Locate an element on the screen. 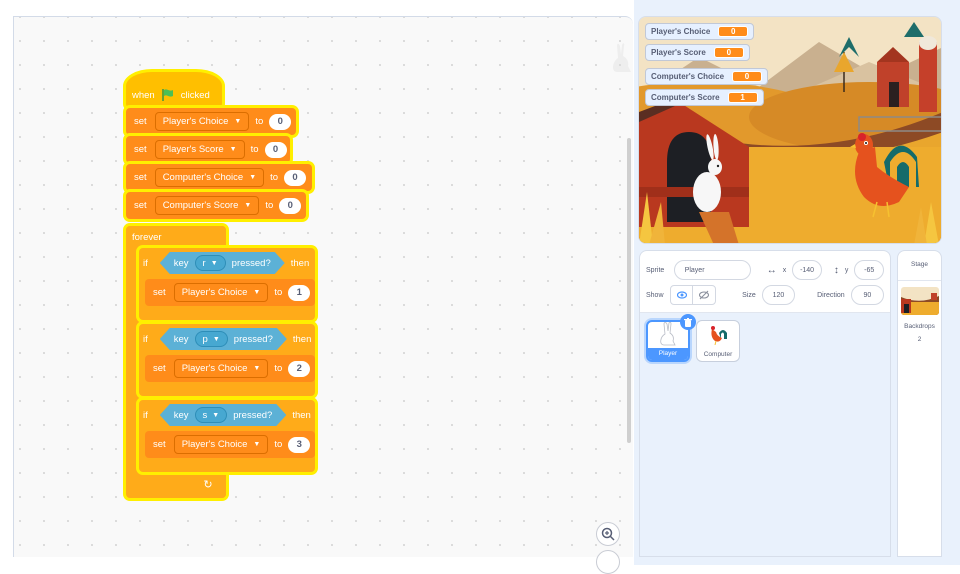 The image size is (960, 574). forever-label: forever is located at coordinates (147, 237).